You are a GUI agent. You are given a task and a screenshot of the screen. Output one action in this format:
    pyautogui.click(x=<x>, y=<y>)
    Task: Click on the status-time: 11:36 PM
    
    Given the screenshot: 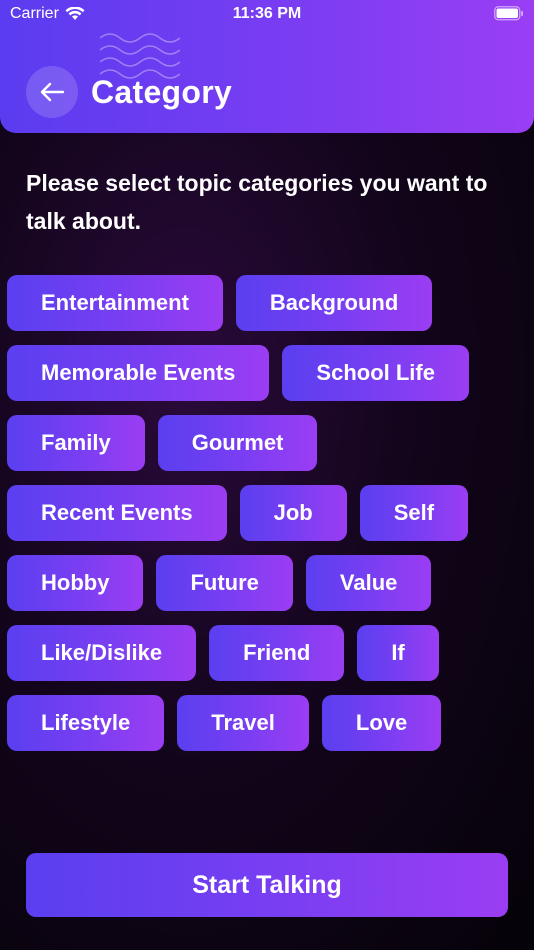 What is the action you would take?
    pyautogui.click(x=267, y=13)
    